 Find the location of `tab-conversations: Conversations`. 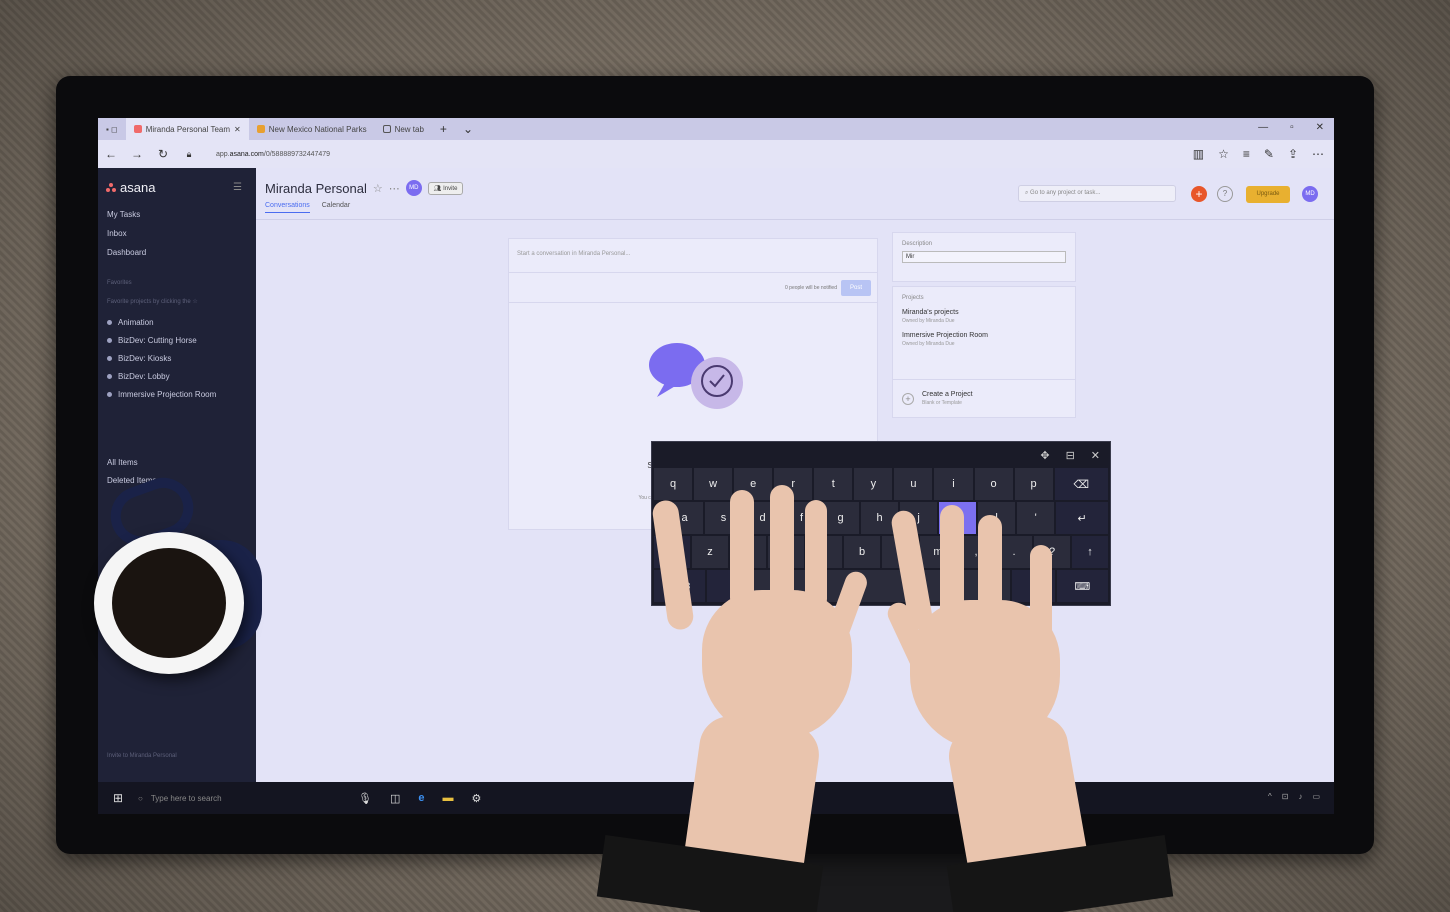

tab-conversations: Conversations is located at coordinates (287, 207).